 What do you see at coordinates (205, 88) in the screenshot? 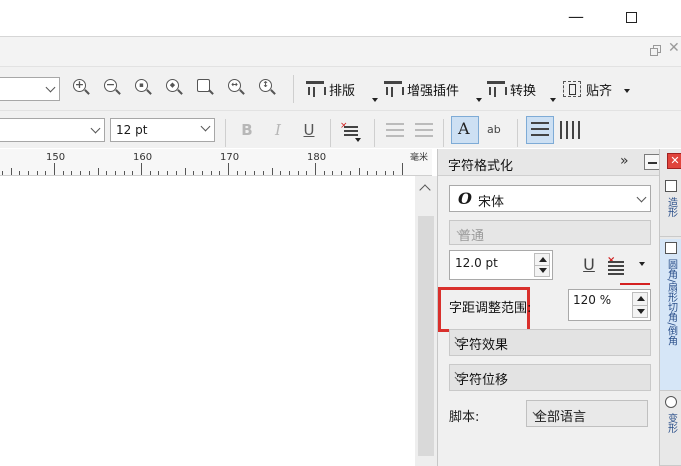
I see `zoom-page-icon` at bounding box center [205, 88].